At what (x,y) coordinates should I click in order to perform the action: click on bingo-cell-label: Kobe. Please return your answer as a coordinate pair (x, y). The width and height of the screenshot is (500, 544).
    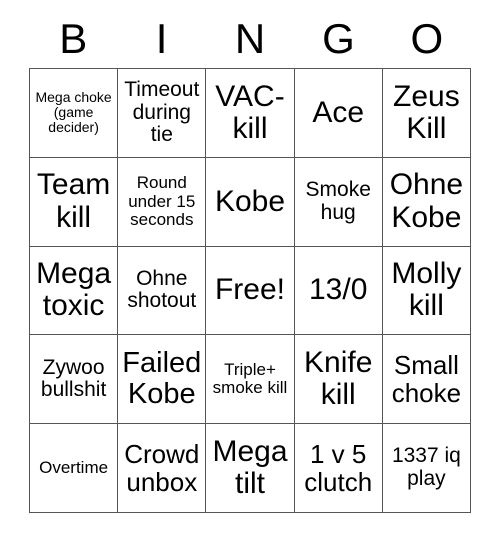
    Looking at the image, I should click on (250, 201).